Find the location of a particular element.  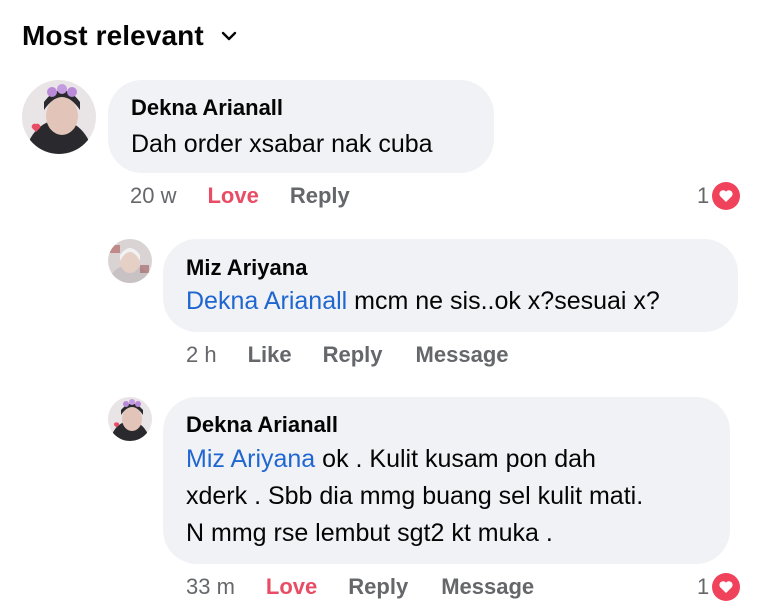

sort-label: Most relevant is located at coordinates (113, 35).